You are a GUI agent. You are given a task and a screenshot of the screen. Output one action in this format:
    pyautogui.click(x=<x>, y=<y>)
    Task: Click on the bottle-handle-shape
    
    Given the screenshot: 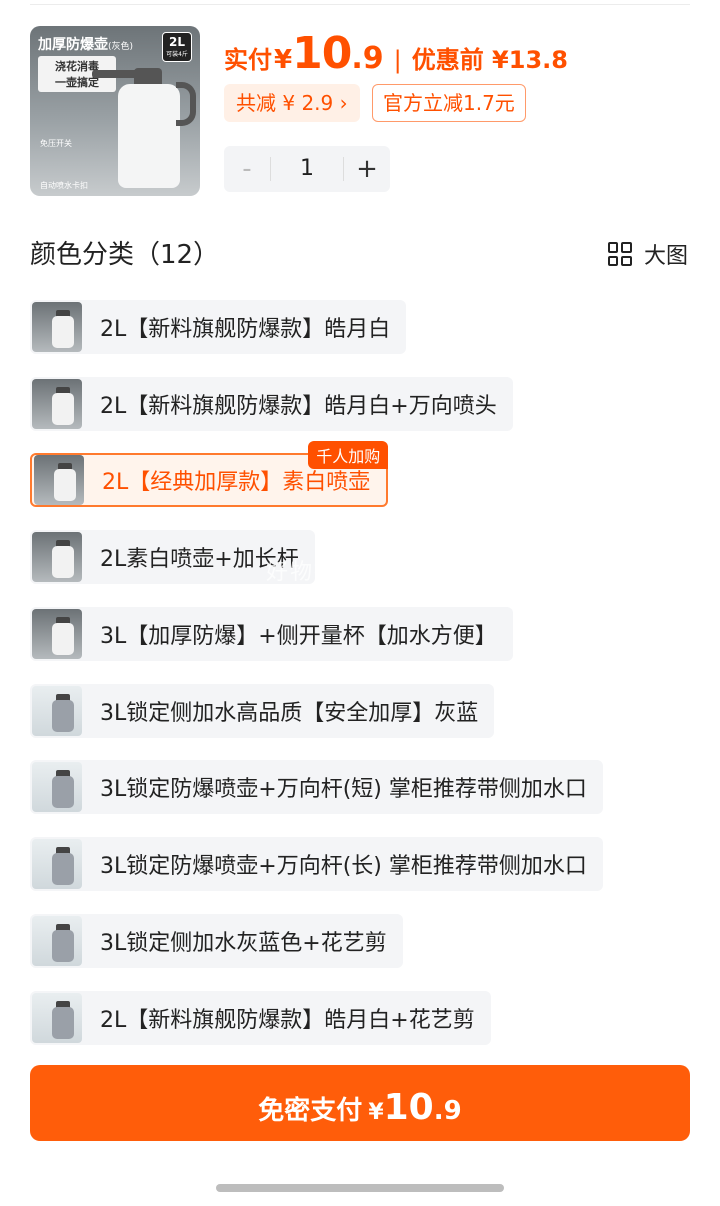 What is the action you would take?
    pyautogui.click(x=186, y=104)
    